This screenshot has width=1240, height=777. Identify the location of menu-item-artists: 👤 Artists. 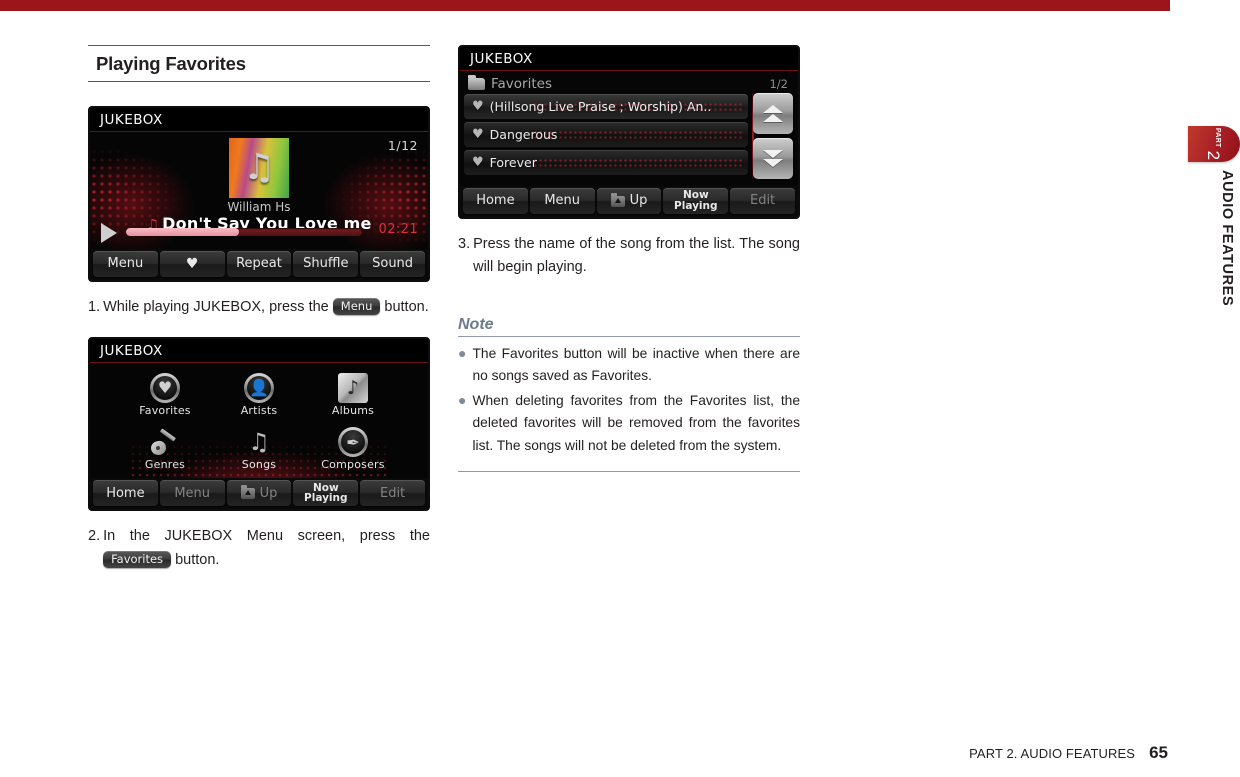
(259, 394).